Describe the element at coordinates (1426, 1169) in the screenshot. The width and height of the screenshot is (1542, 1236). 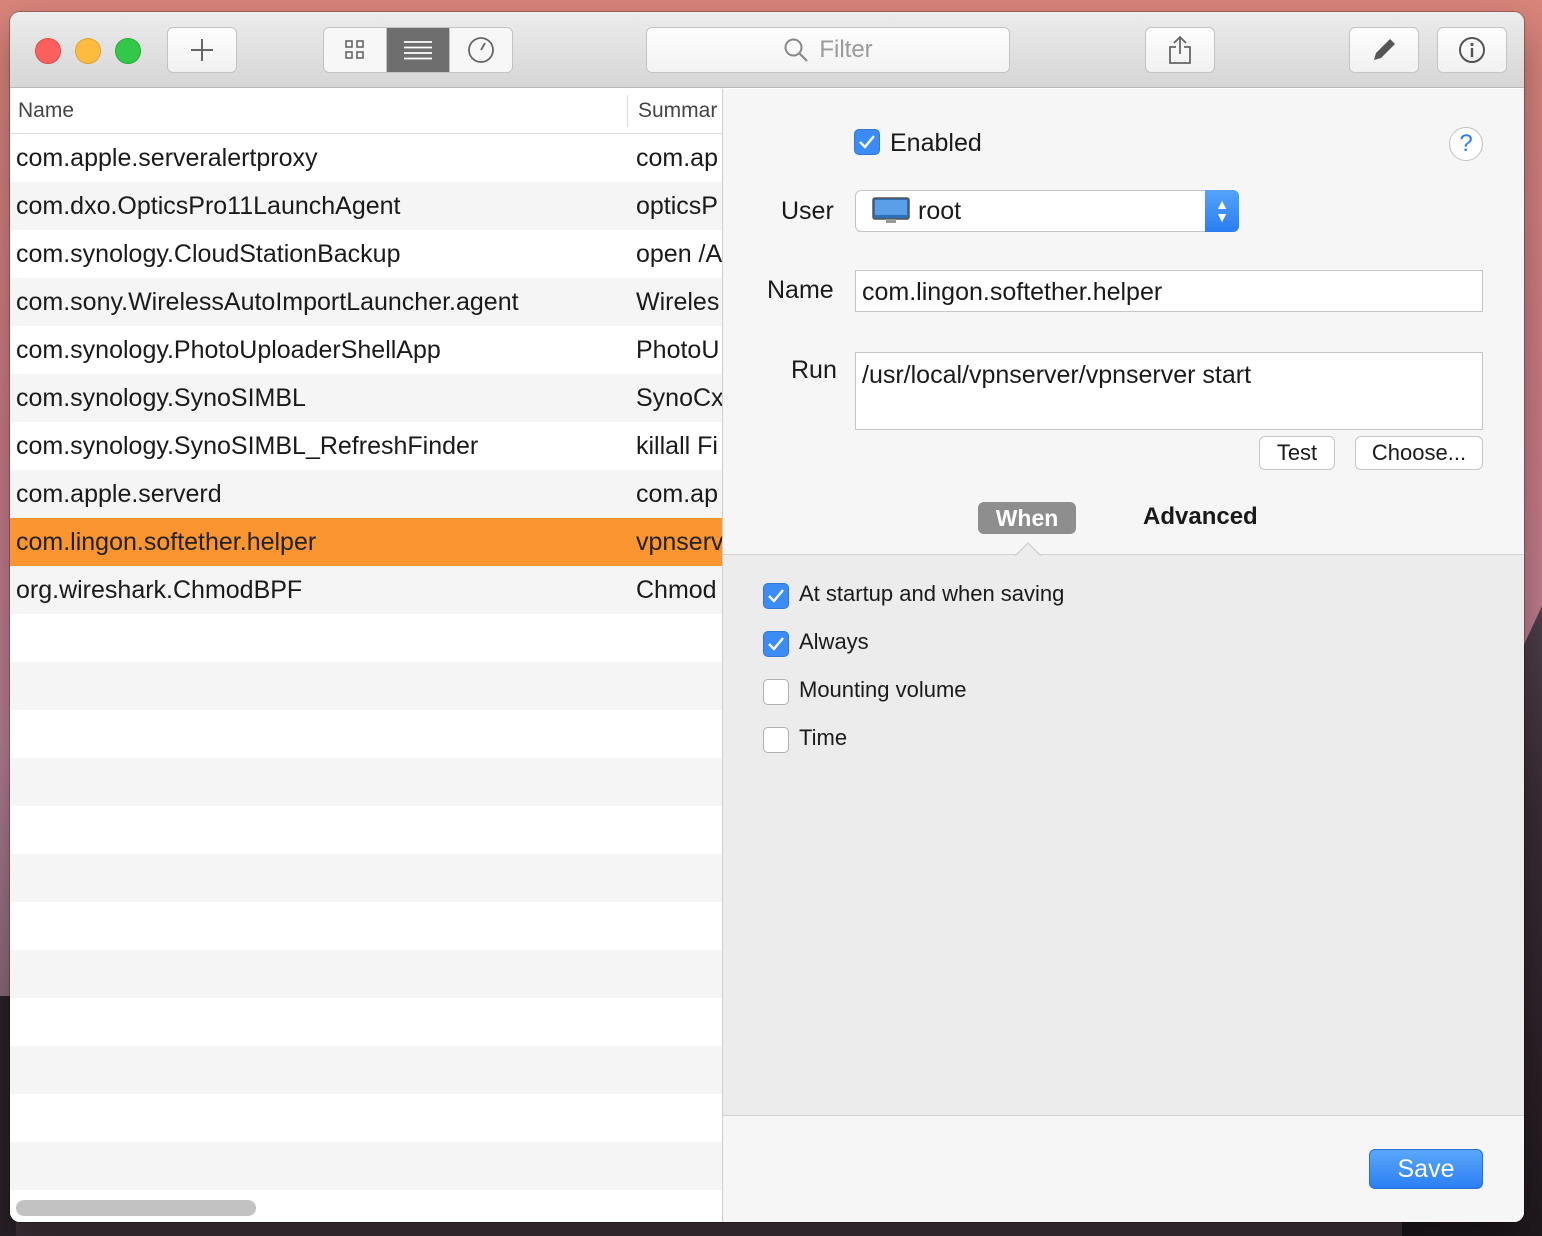
I see `save-button: Save` at that location.